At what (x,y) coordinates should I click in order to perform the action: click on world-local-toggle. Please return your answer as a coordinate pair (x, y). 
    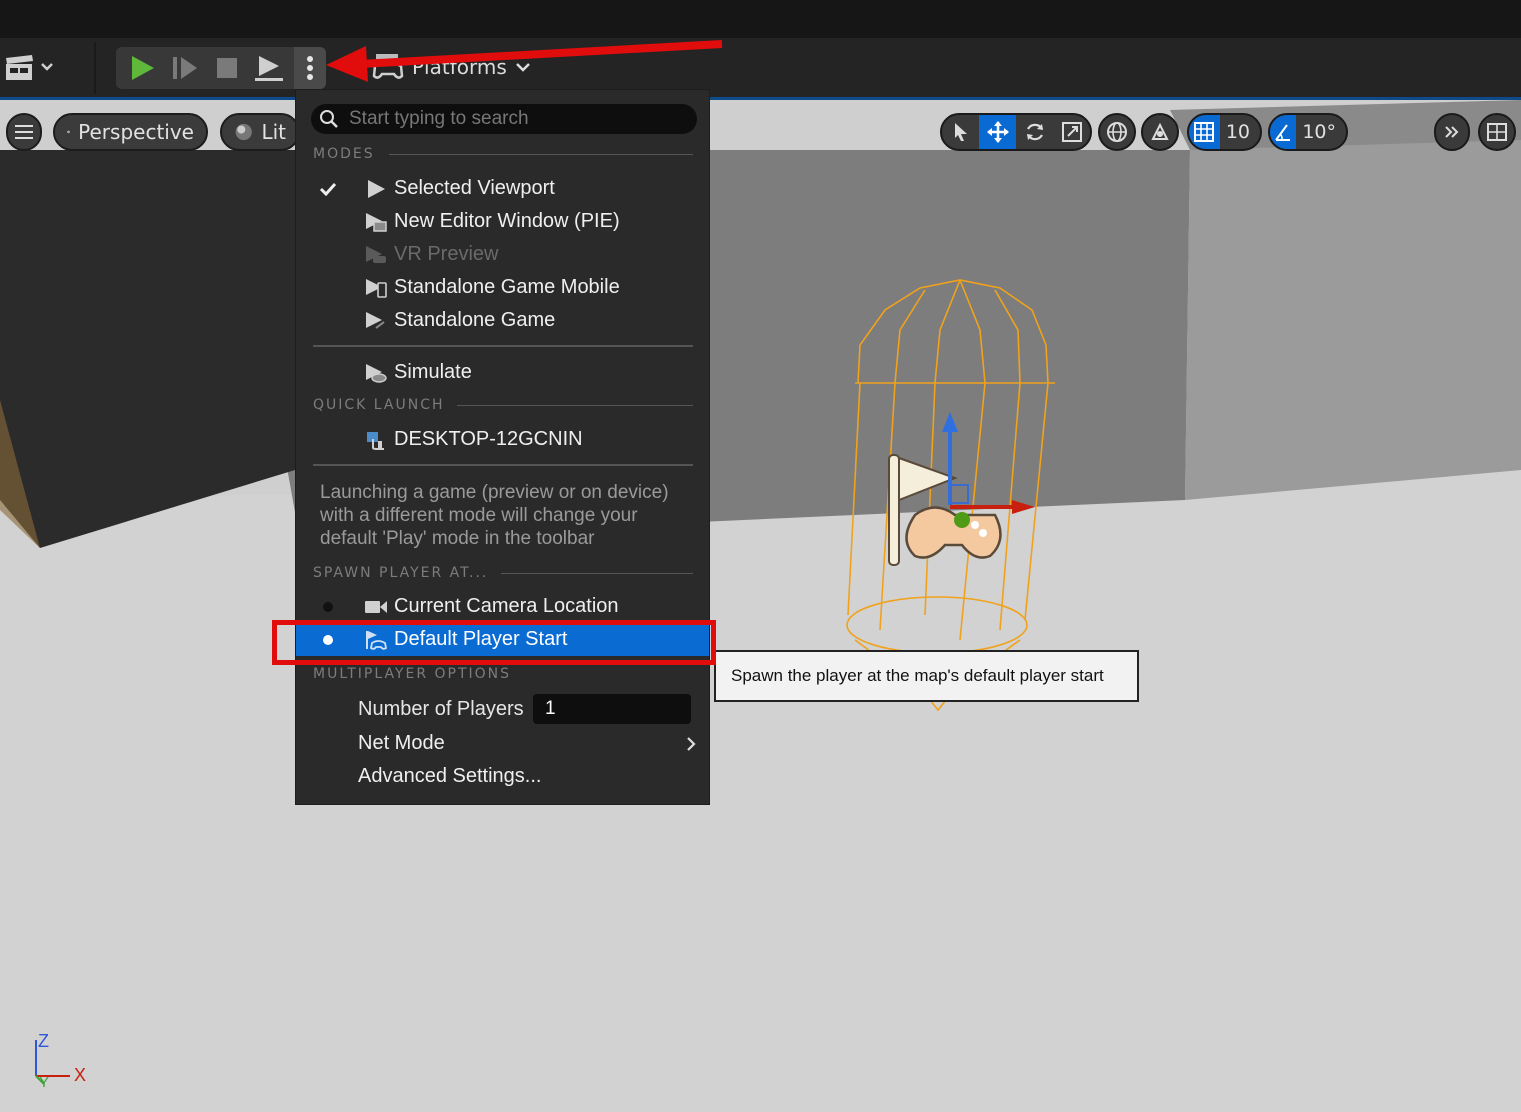
    Looking at the image, I should click on (1117, 132).